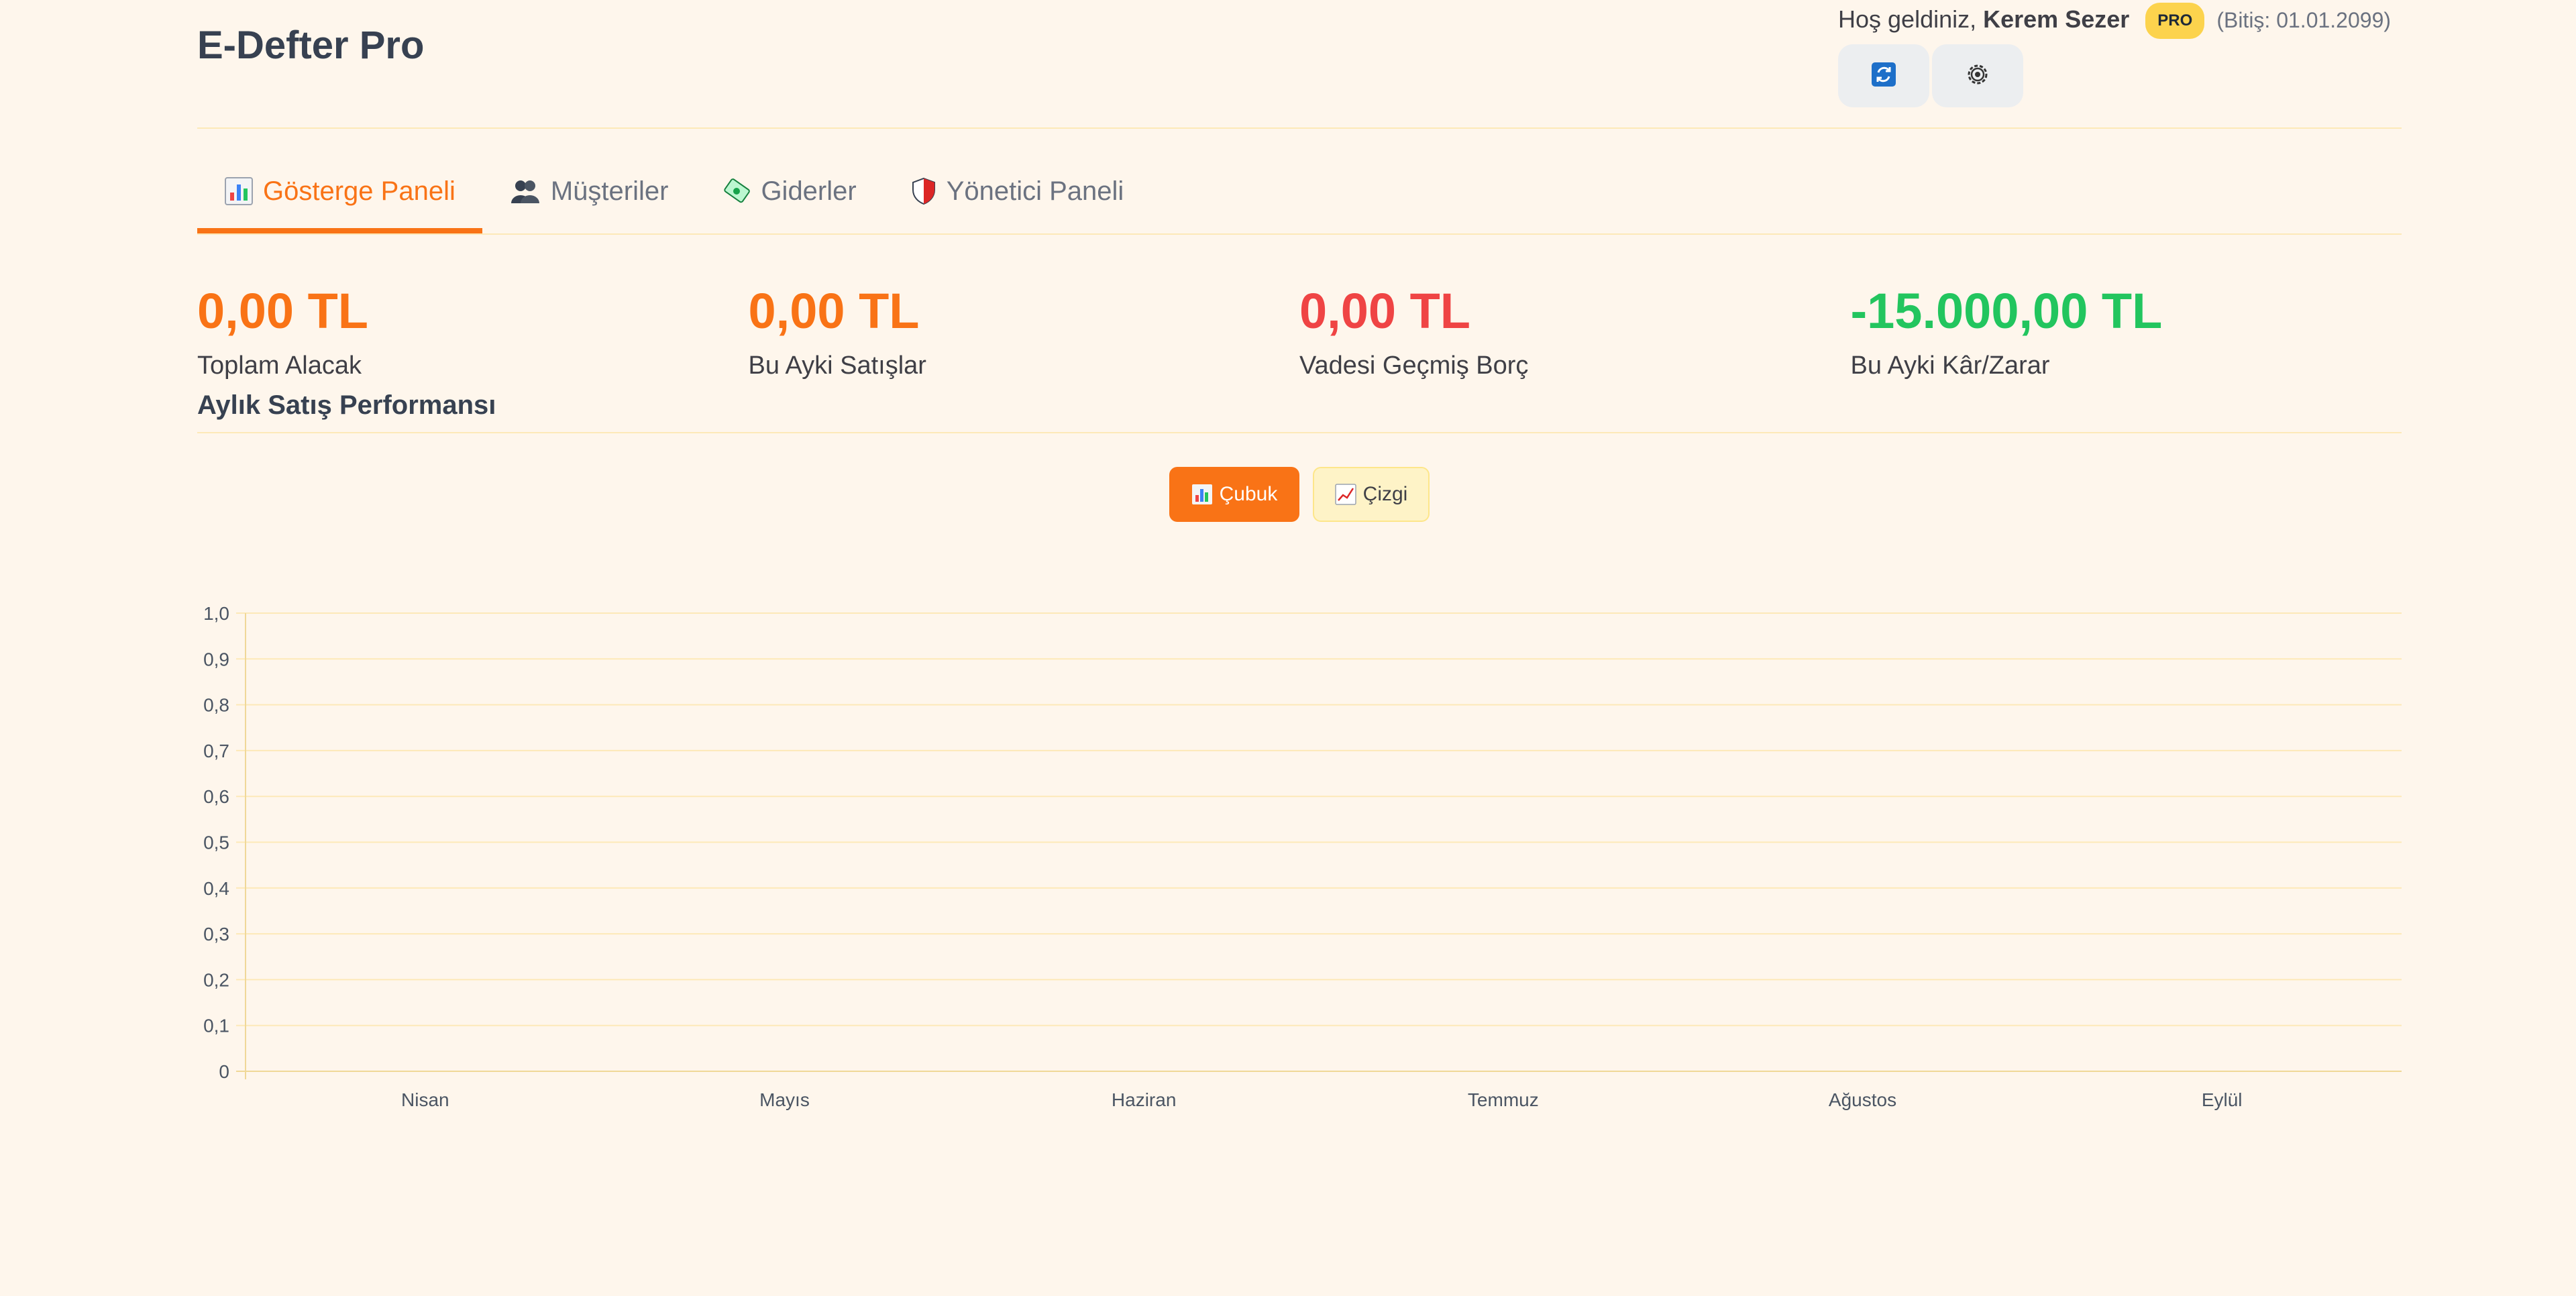 This screenshot has width=2576, height=1296. I want to click on x-tick-label: Temmuz, so click(1503, 1099).